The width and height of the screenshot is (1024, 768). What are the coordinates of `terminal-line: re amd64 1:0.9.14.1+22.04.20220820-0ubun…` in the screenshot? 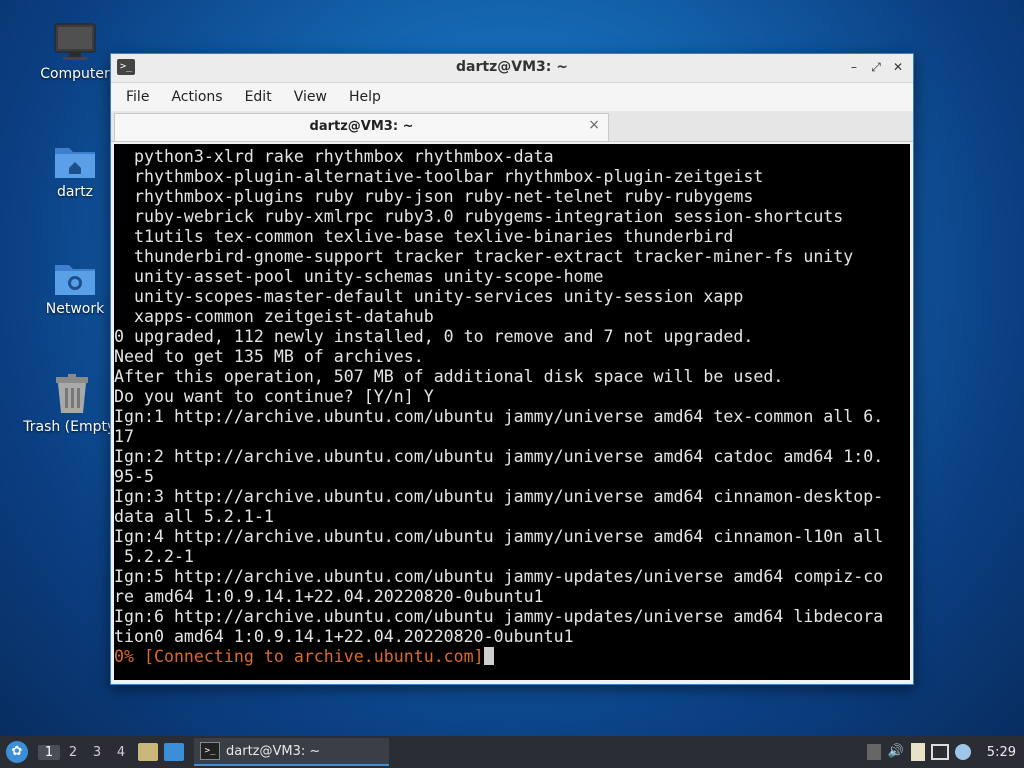 It's located at (329, 596).